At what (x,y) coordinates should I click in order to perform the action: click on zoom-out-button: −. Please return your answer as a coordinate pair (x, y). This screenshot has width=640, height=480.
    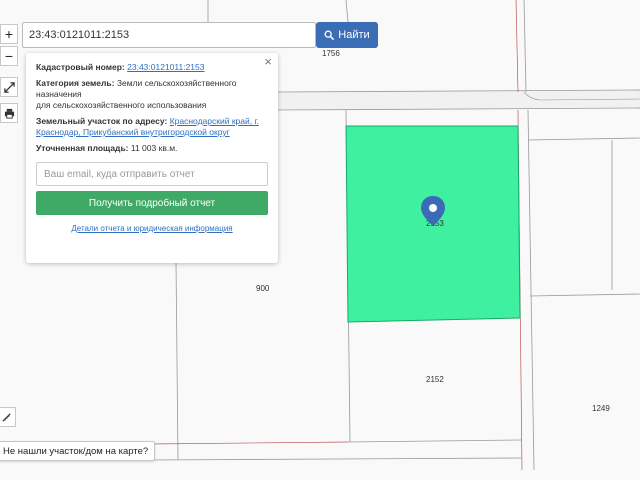
    Looking at the image, I should click on (9, 56).